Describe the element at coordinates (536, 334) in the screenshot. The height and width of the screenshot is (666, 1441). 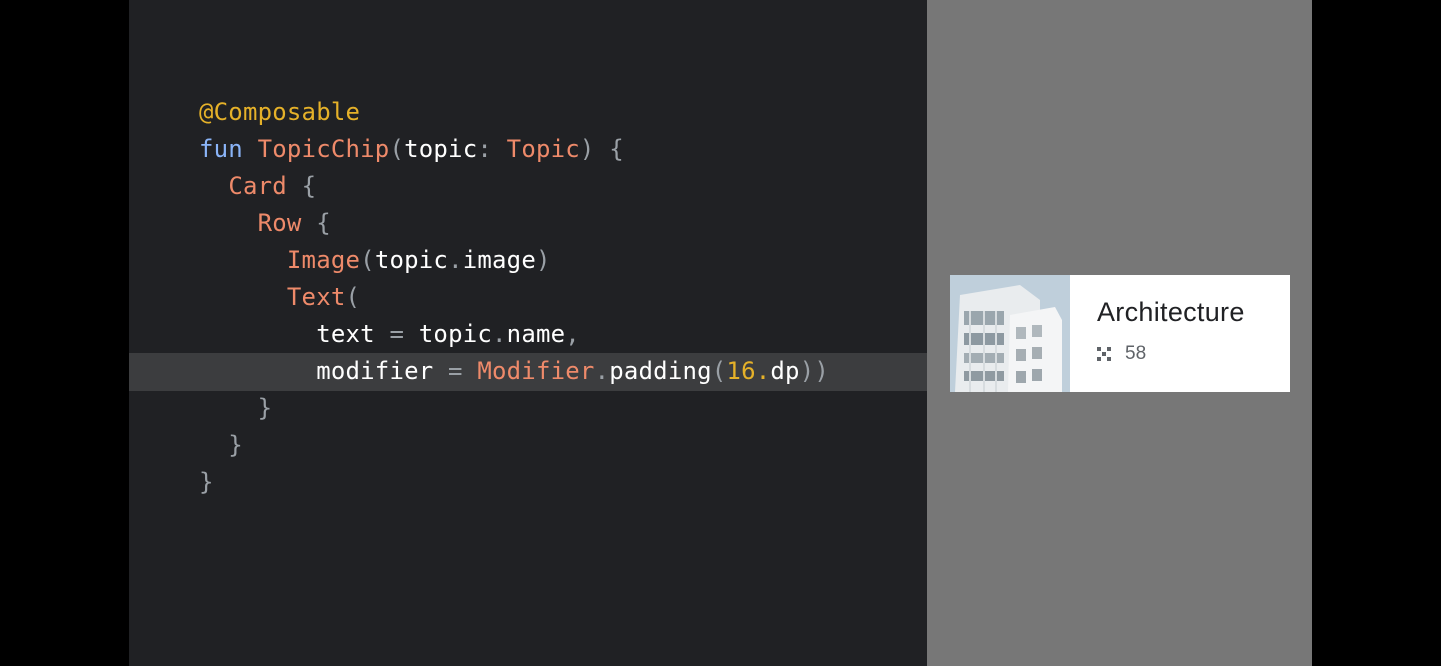
I see `code-token: name` at that location.